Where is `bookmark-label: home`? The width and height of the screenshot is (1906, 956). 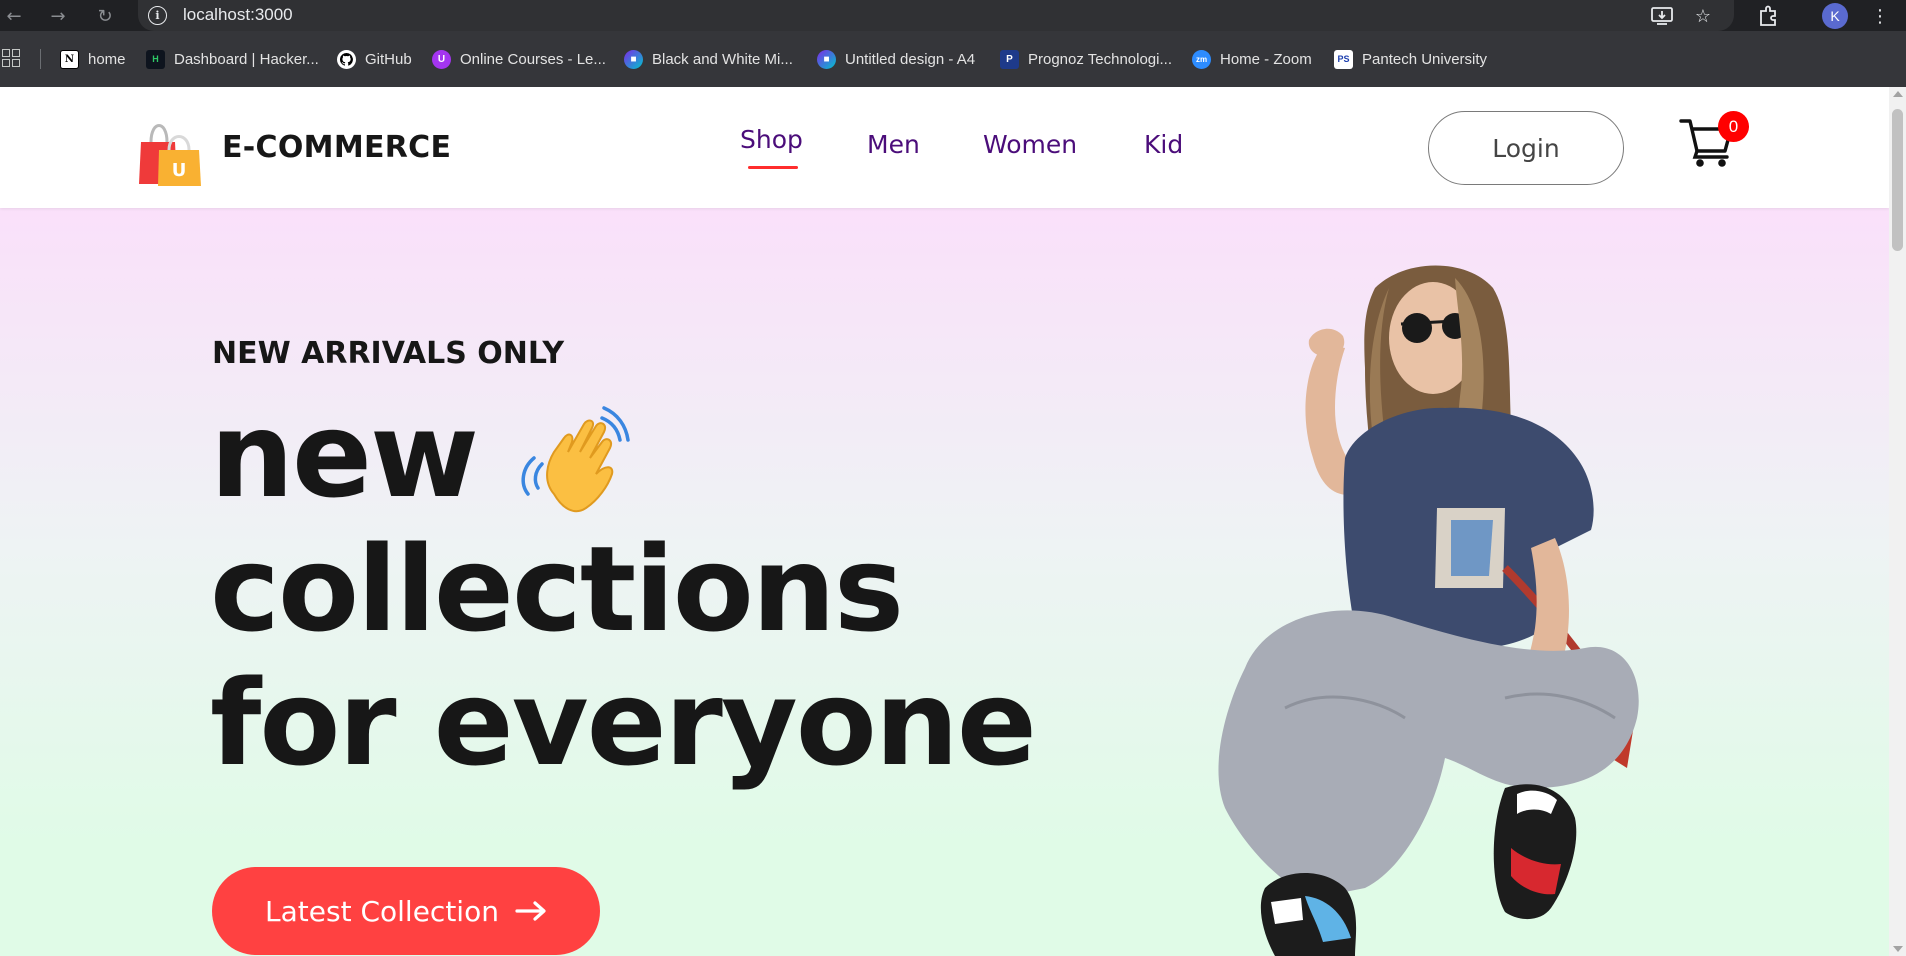 bookmark-label: home is located at coordinates (107, 59).